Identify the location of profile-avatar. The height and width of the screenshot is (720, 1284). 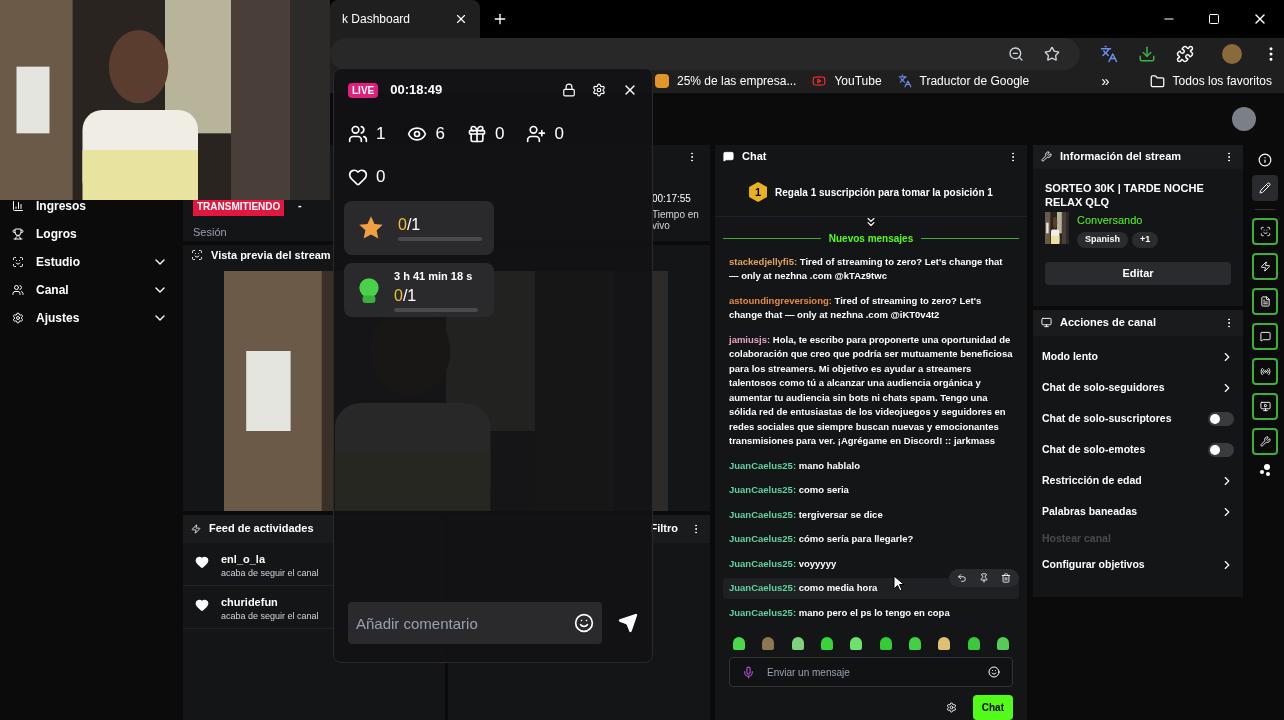
(1232, 54).